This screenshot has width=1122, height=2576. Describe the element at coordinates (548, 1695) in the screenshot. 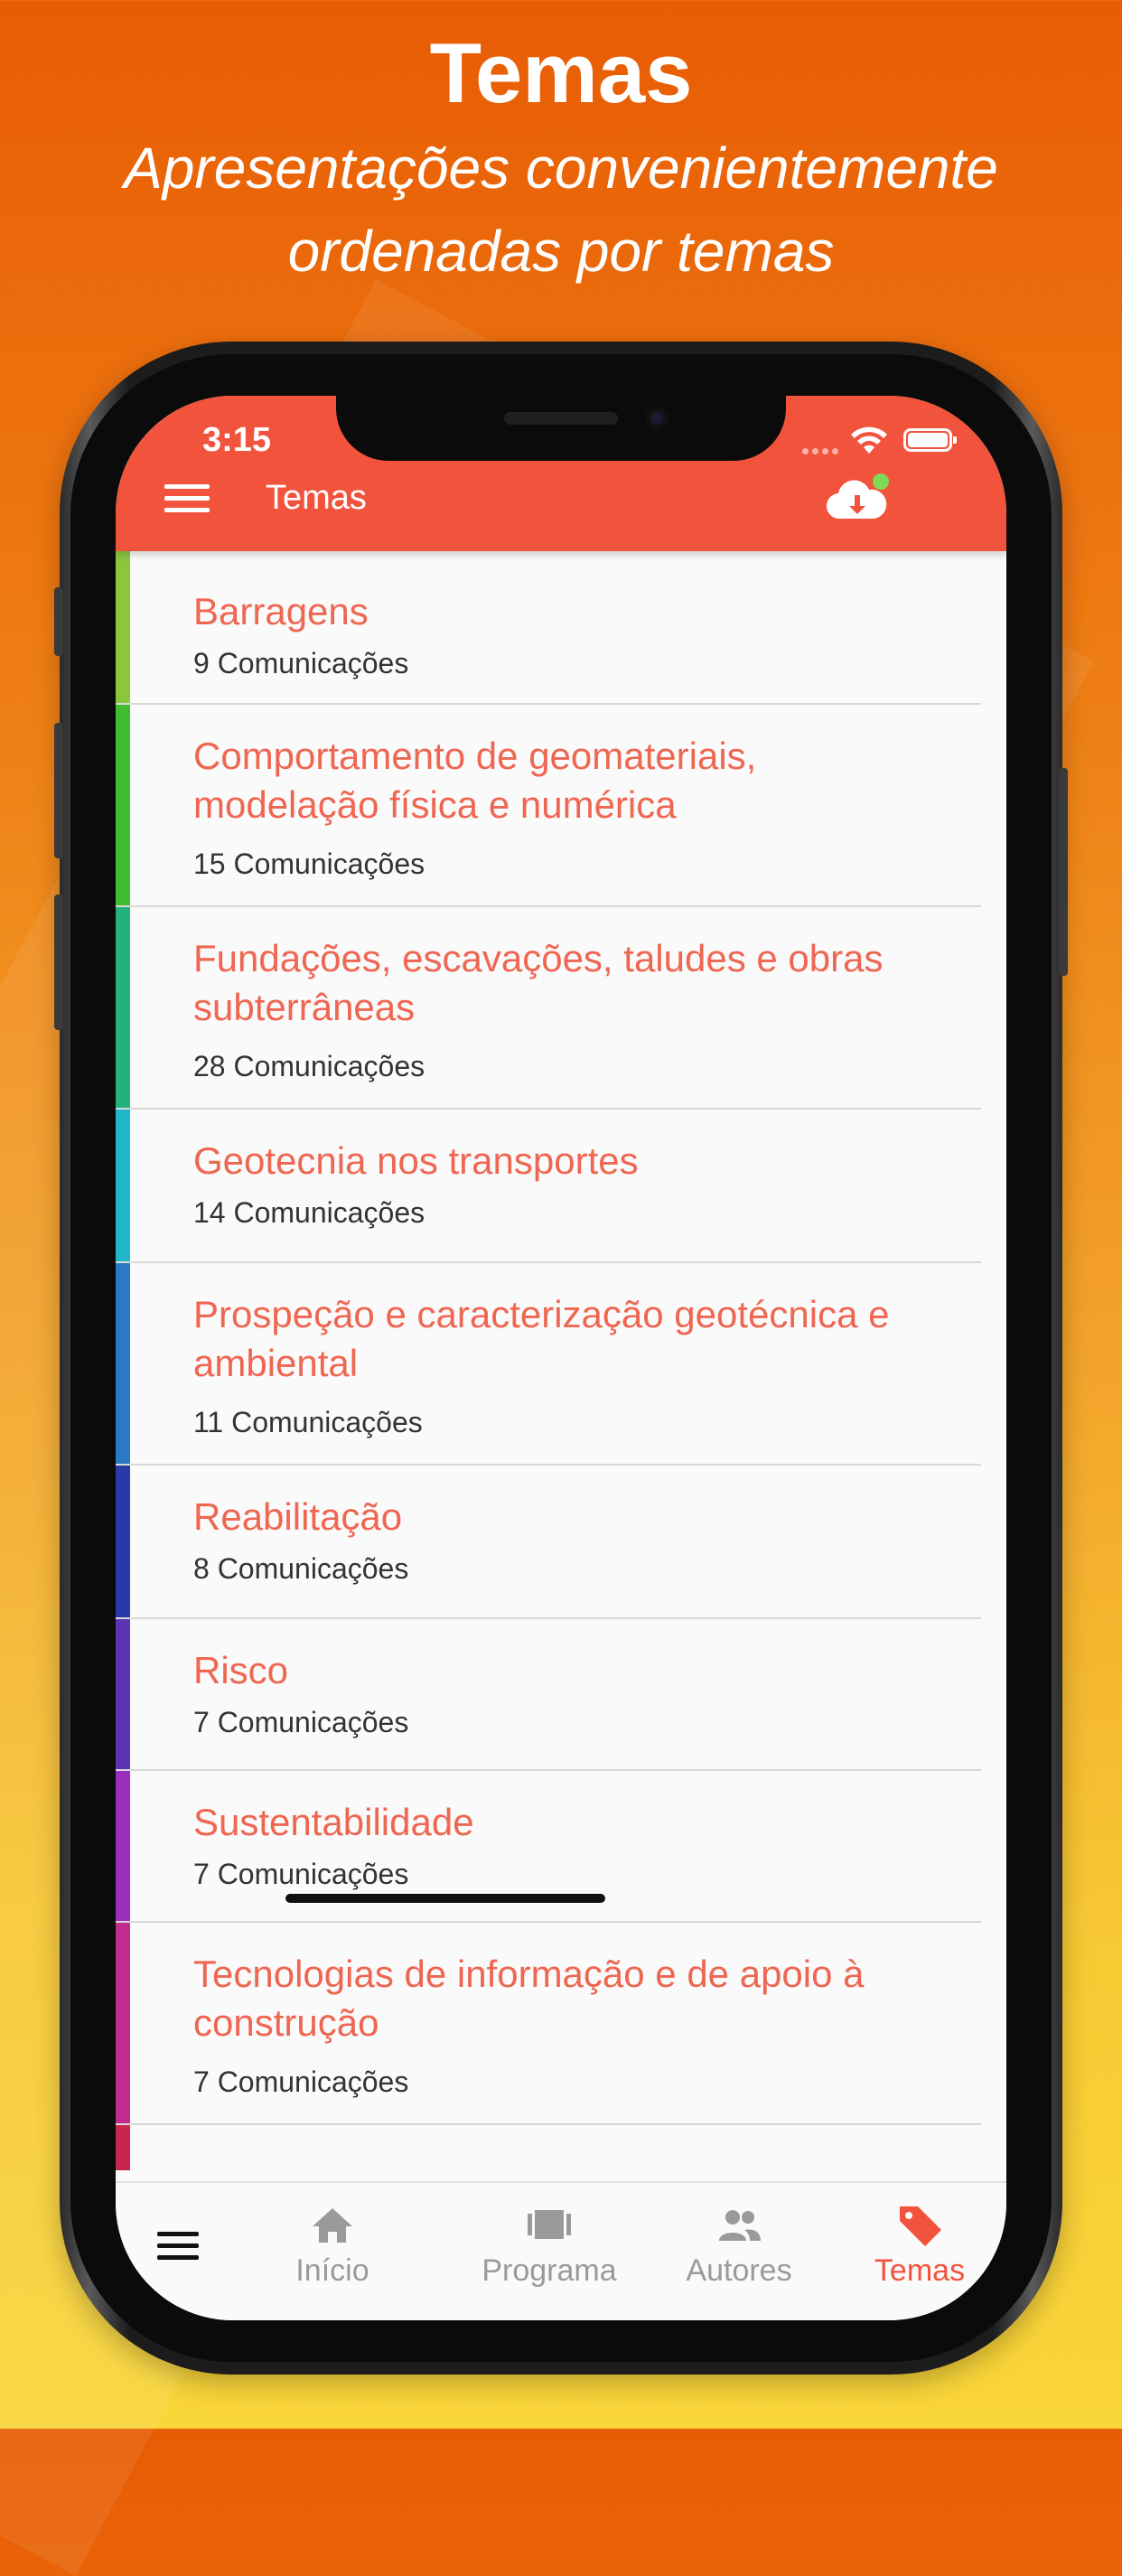

I see `list-item: Risco 7 Comunicações` at that location.